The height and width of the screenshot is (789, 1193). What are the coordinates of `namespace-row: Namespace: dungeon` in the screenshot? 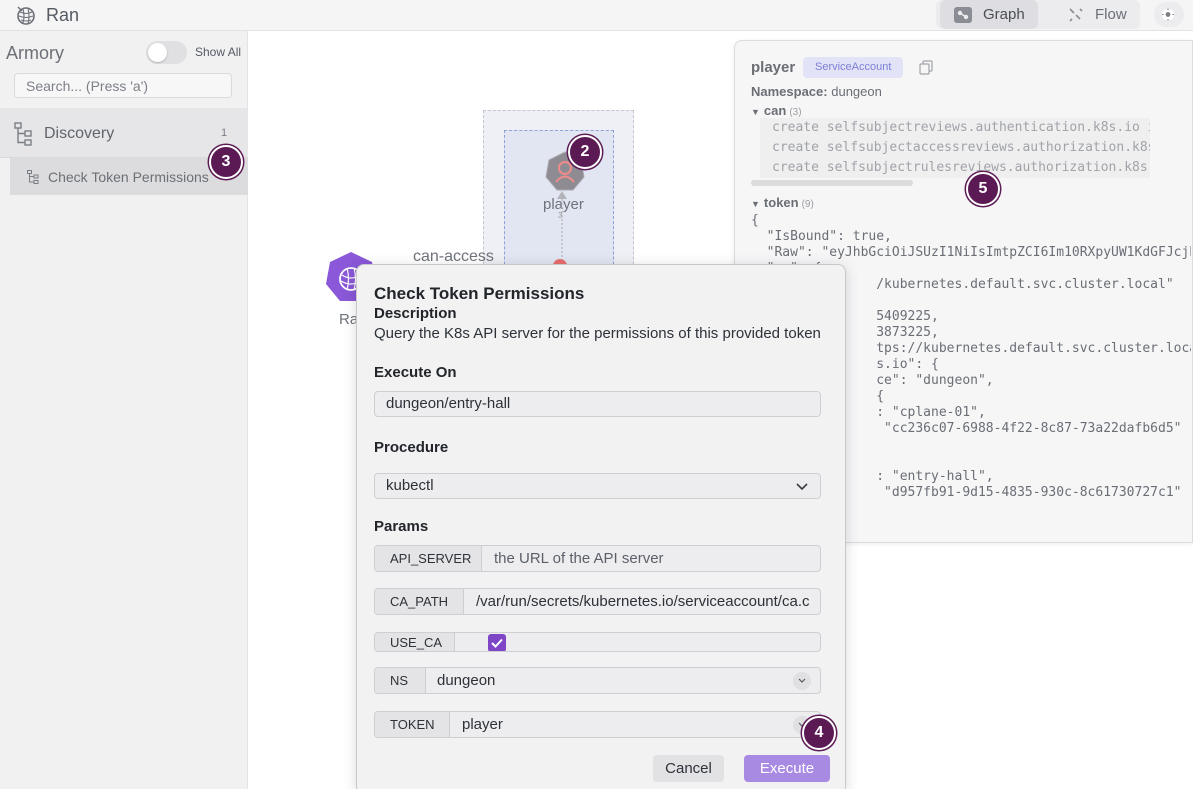 It's located at (816, 91).